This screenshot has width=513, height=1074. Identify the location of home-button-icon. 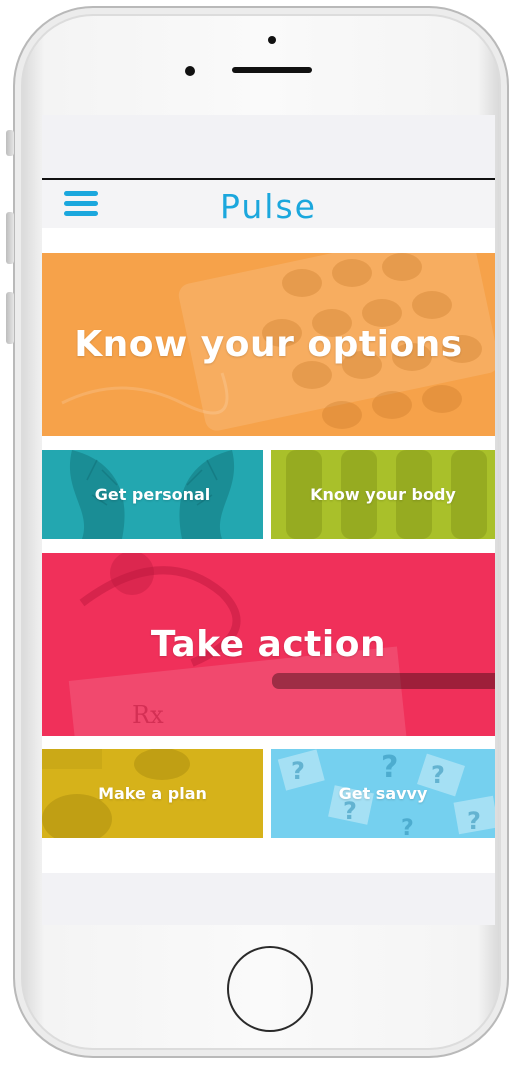
(270, 989).